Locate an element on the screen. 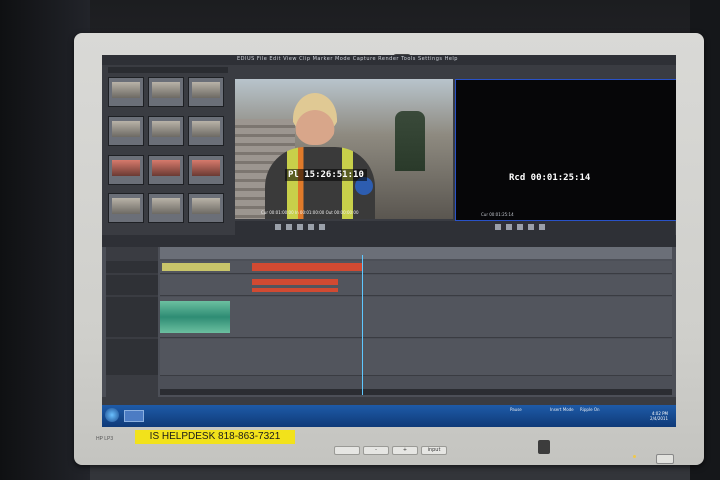 The width and height of the screenshot is (720, 480). monitor-buttons: - + input is located at coordinates (390, 450).